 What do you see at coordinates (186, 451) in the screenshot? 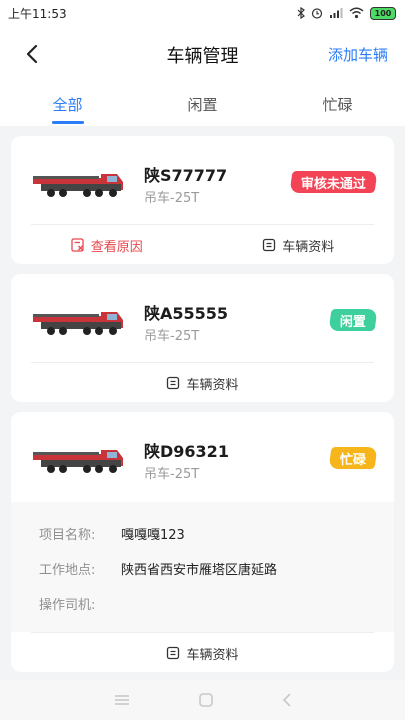
I see `vehicle-plate: 陕D96321` at bounding box center [186, 451].